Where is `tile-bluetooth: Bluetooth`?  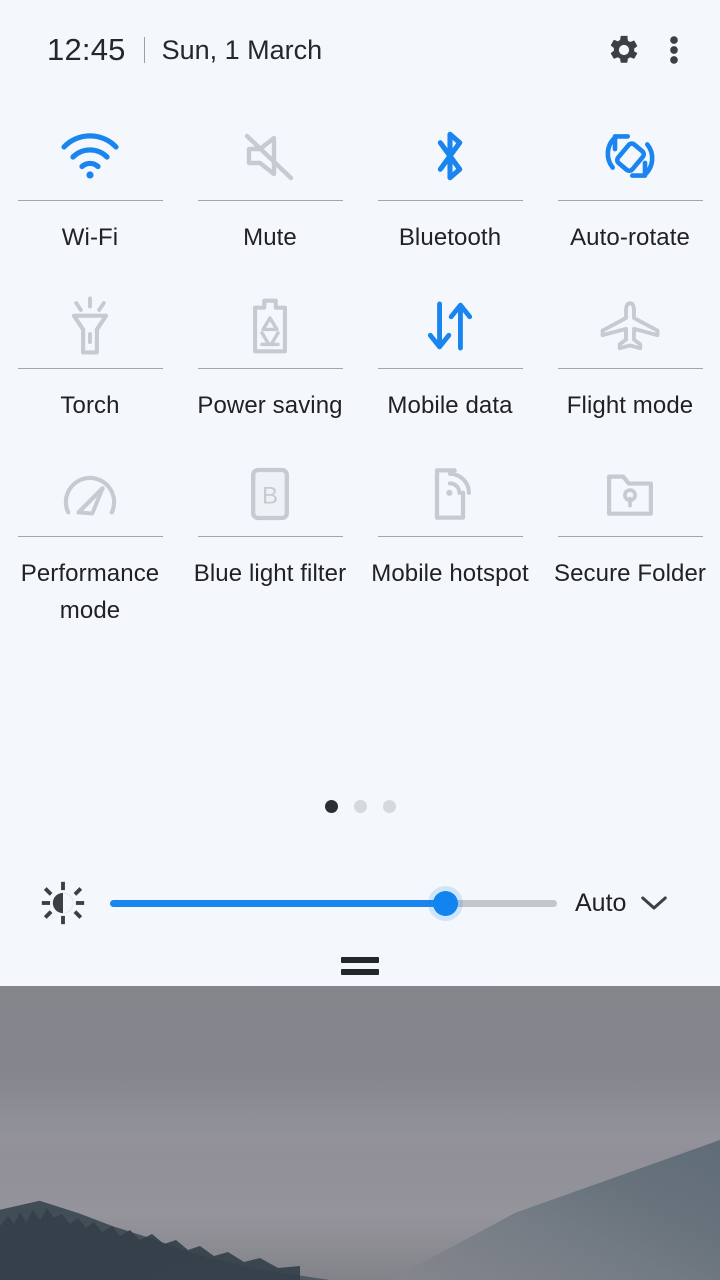 tile-bluetooth: Bluetooth is located at coordinates (450, 184).